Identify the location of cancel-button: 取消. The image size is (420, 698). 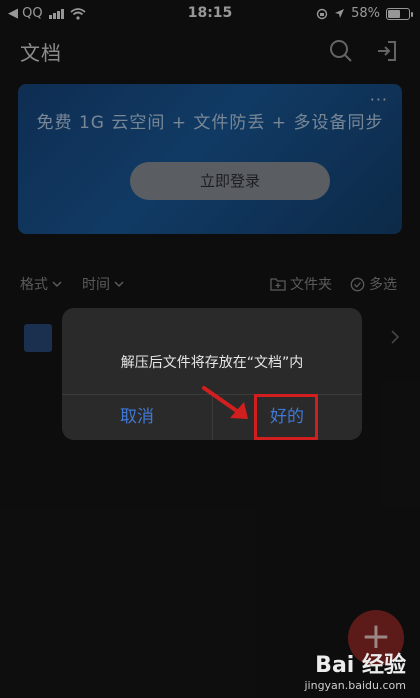
(137, 417).